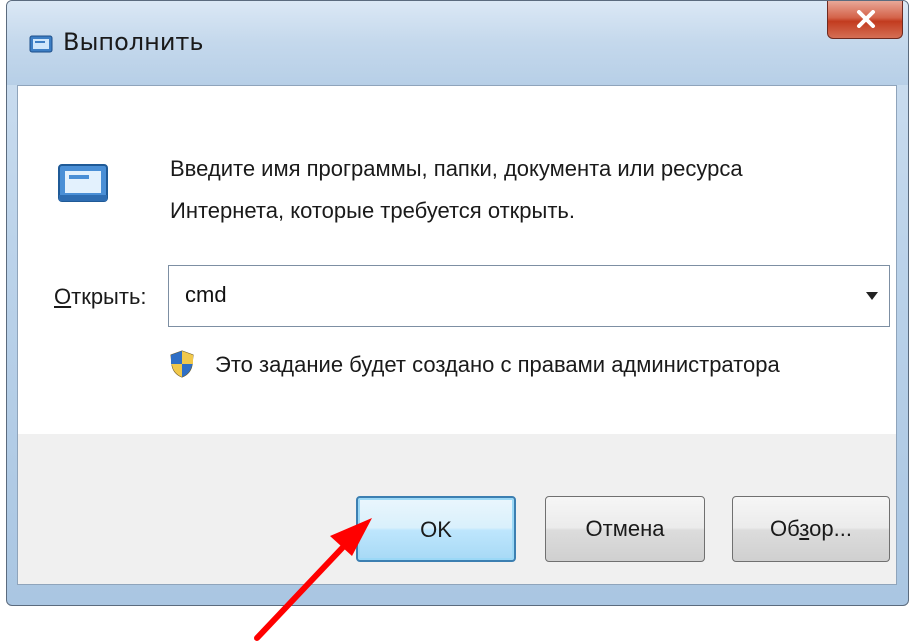  What do you see at coordinates (804, 528) in the screenshot?
I see `browse-label-accesskey: з` at bounding box center [804, 528].